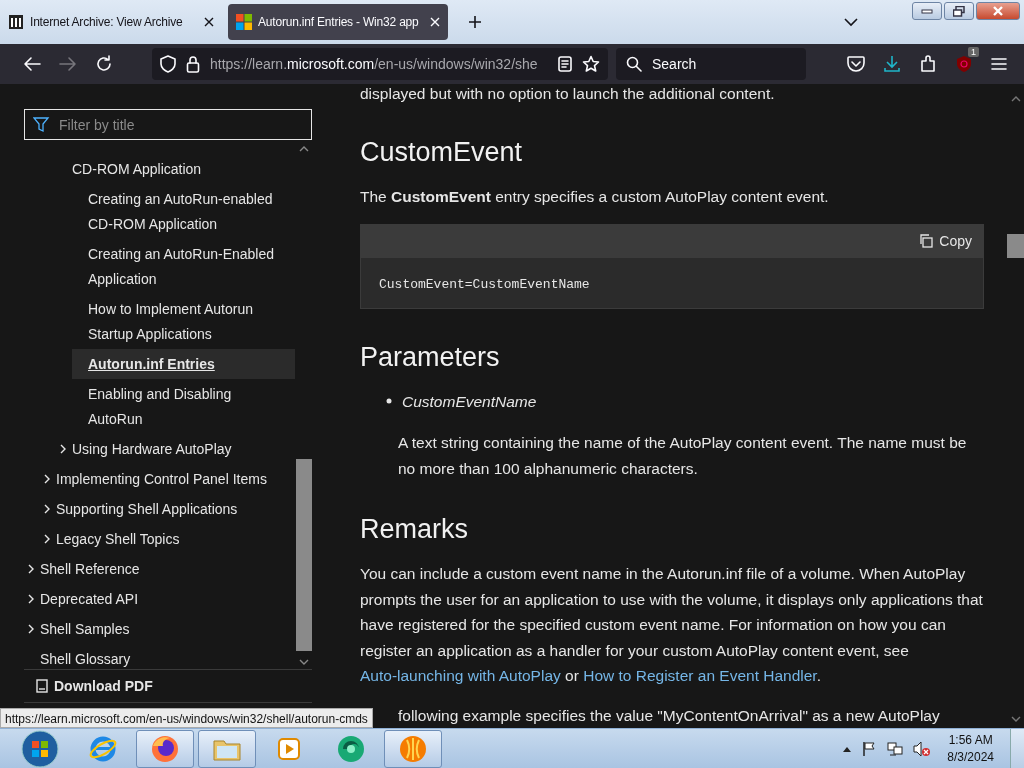  Describe the element at coordinates (926, 240) in the screenshot. I see `copy-icon` at that location.